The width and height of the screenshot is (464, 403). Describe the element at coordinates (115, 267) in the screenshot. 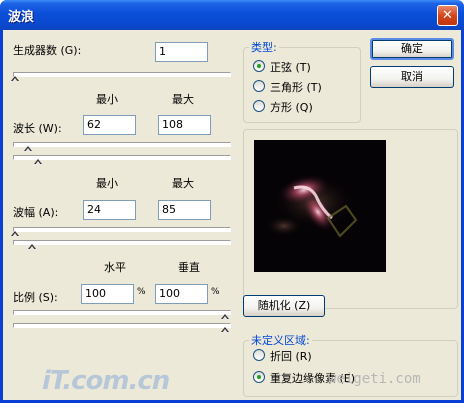

I see `scale-horizontal-header: 水平` at that location.